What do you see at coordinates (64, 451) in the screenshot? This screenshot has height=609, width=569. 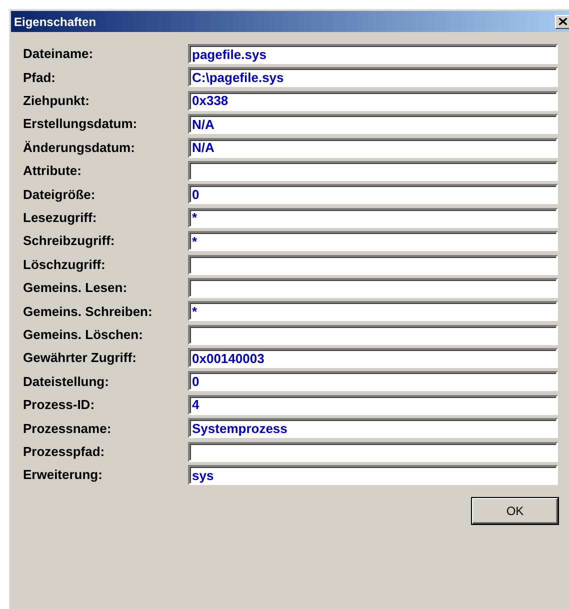 I see `field-label: Prozesspfad:` at bounding box center [64, 451].